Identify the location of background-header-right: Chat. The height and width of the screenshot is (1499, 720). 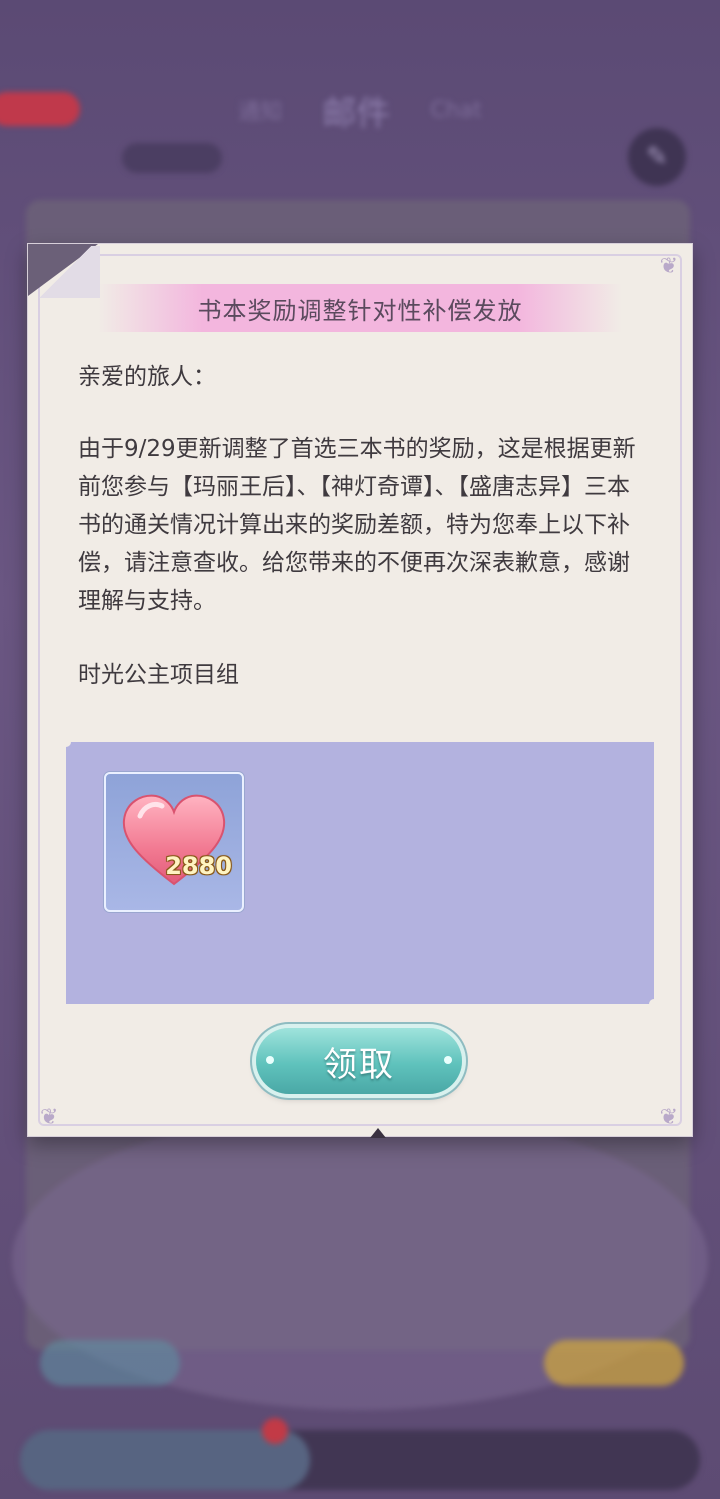
(456, 110).